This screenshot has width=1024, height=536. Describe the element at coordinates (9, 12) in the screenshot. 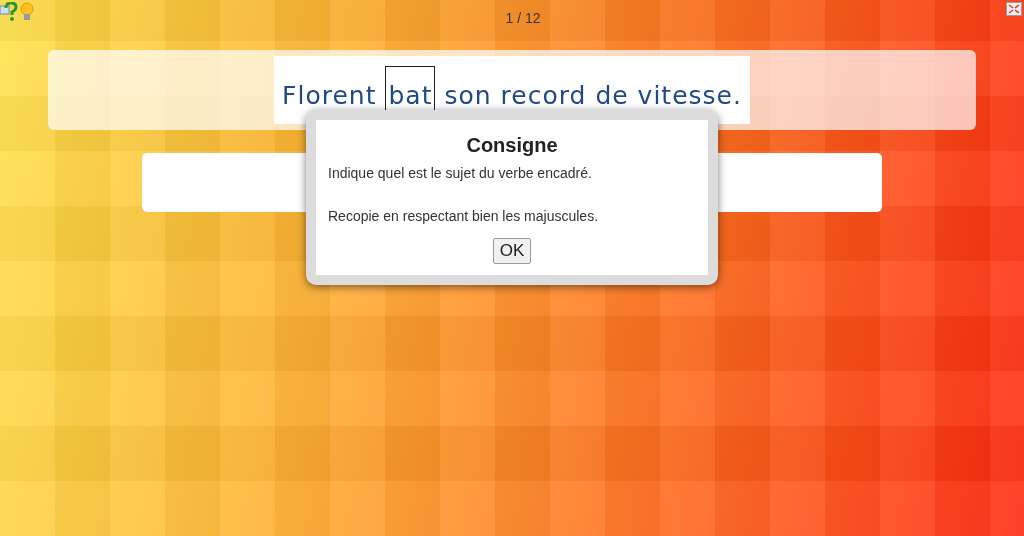

I see `help-icon` at that location.